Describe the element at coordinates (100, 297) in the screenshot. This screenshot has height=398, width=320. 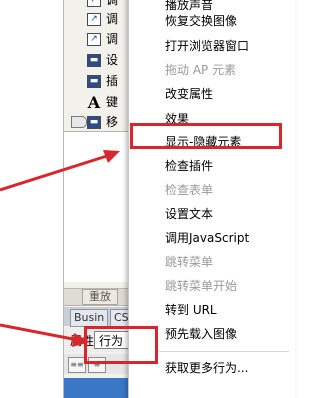
I see `replay-button: 重放` at that location.